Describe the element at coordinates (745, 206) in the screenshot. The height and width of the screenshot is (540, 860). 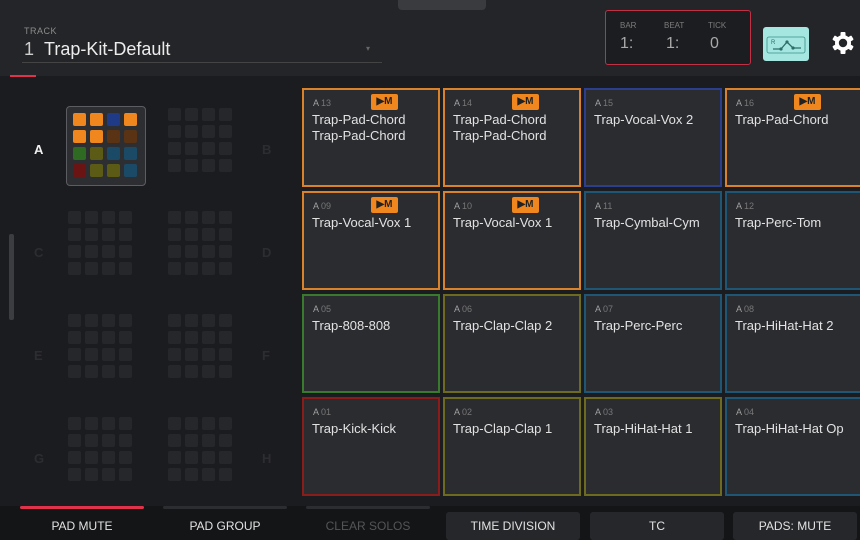
I see `pad-number: A 12` at that location.